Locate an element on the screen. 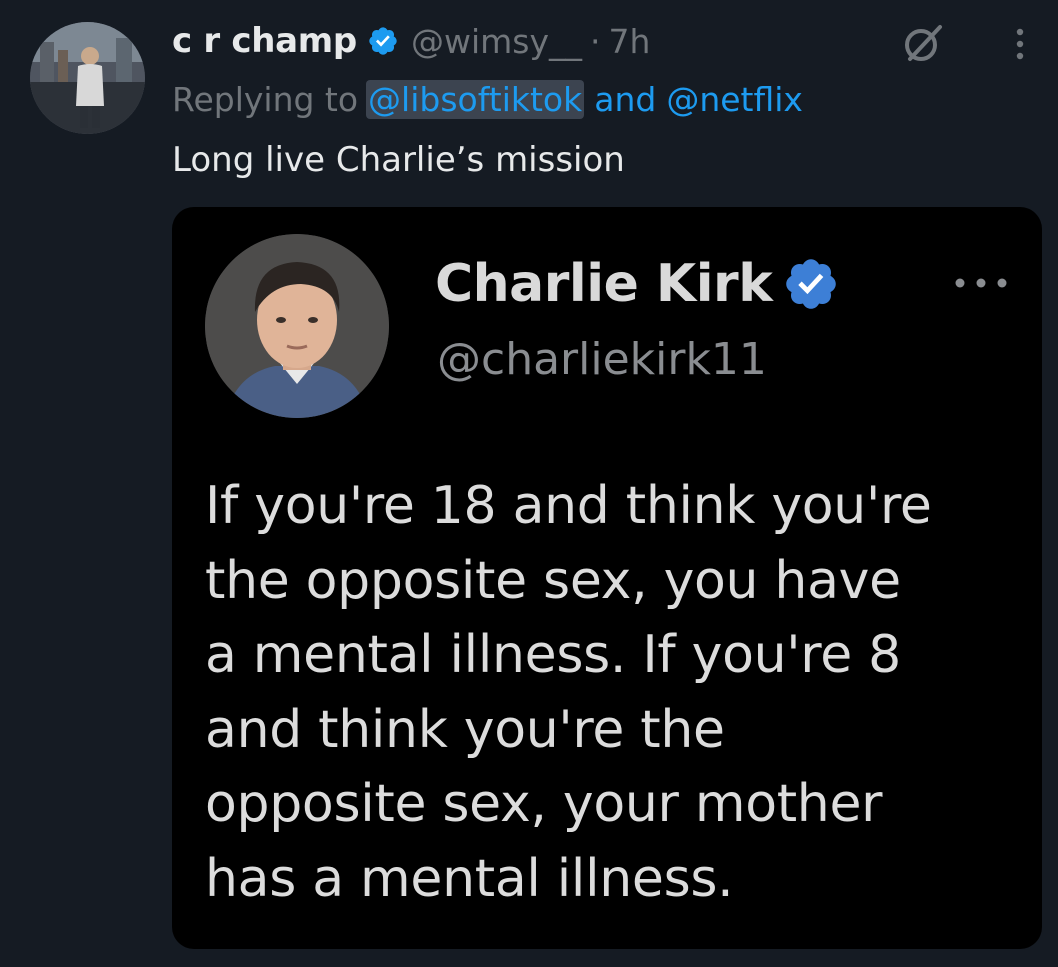 The width and height of the screenshot is (1058, 967). display-name: c r champ is located at coordinates (264, 41).